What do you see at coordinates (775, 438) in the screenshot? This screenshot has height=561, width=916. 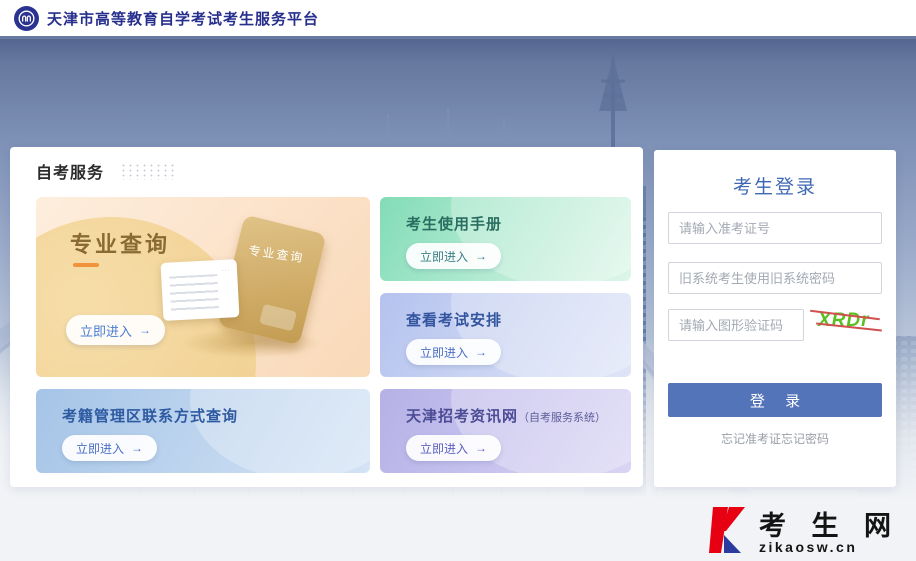 I see `forgot-credentials-link: 忘记准考证忘记密码` at bounding box center [775, 438].